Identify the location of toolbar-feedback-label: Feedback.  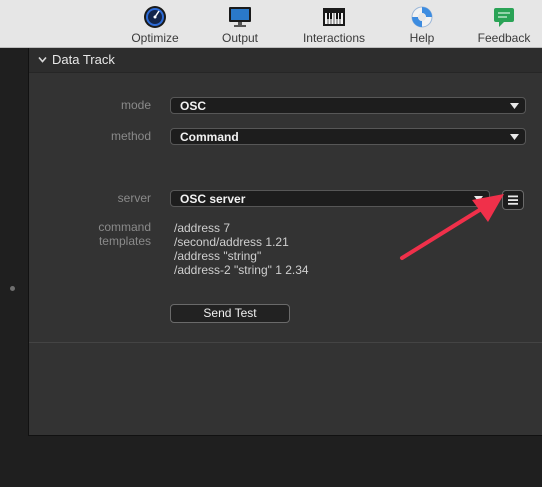
(504, 38).